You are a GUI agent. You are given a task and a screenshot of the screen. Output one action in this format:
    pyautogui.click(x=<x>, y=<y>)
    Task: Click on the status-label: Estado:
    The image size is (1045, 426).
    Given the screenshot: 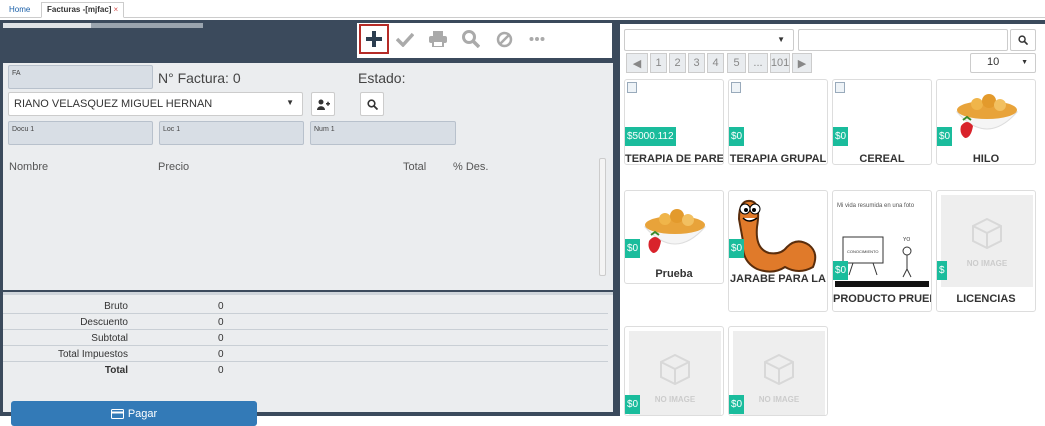 What is the action you would take?
    pyautogui.click(x=382, y=78)
    